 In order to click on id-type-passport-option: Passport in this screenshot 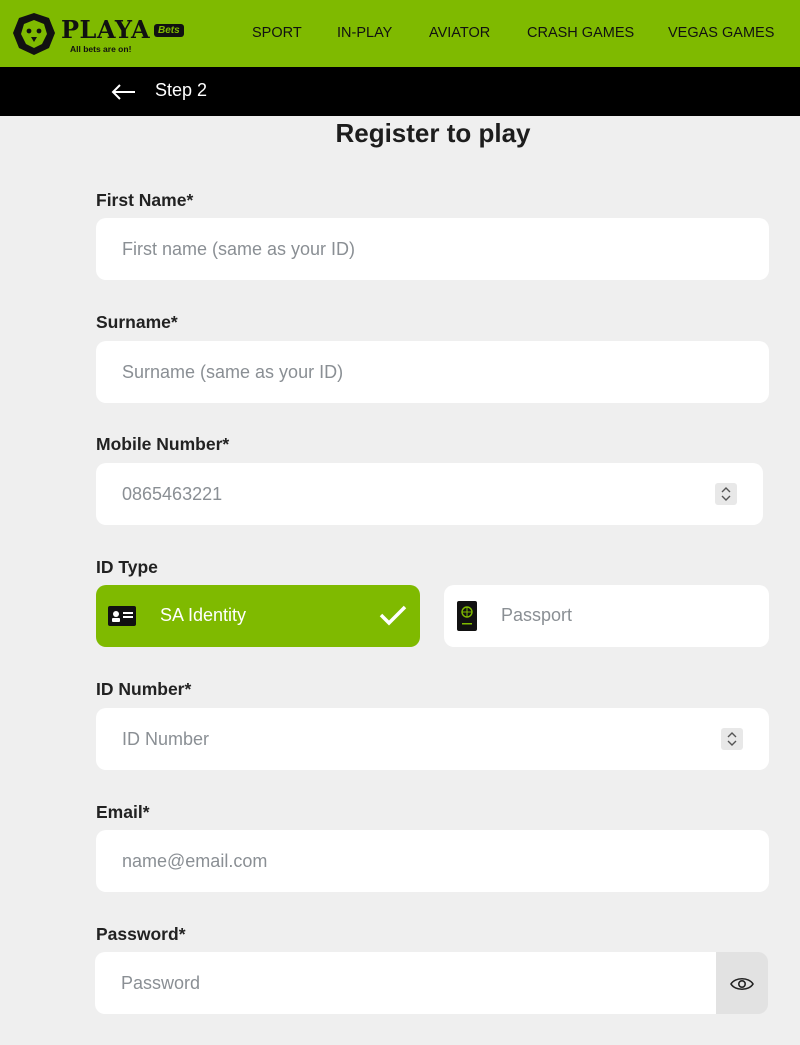, I will do `click(606, 616)`.